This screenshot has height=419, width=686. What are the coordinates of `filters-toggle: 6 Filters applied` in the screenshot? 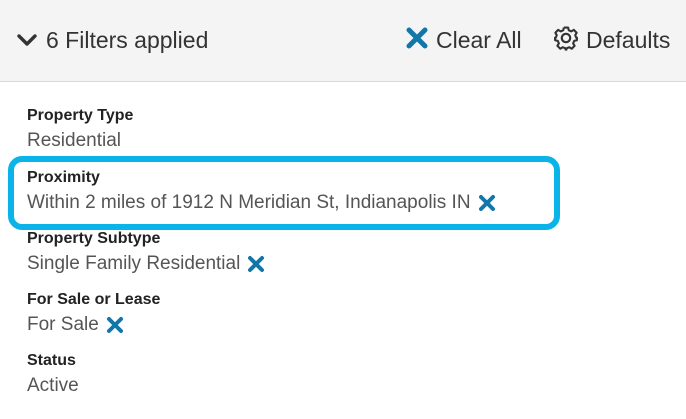 It's located at (112, 40).